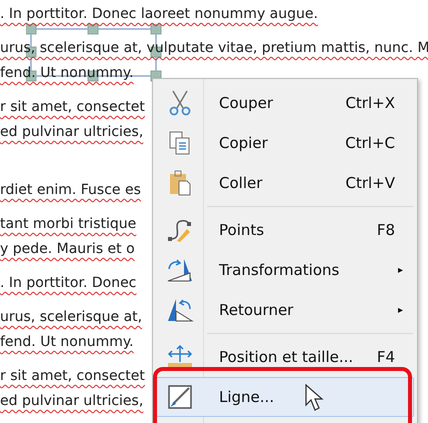 This screenshot has width=428, height=423. I want to click on document-text-line: urus, scelerisque at,, so click(71, 317).